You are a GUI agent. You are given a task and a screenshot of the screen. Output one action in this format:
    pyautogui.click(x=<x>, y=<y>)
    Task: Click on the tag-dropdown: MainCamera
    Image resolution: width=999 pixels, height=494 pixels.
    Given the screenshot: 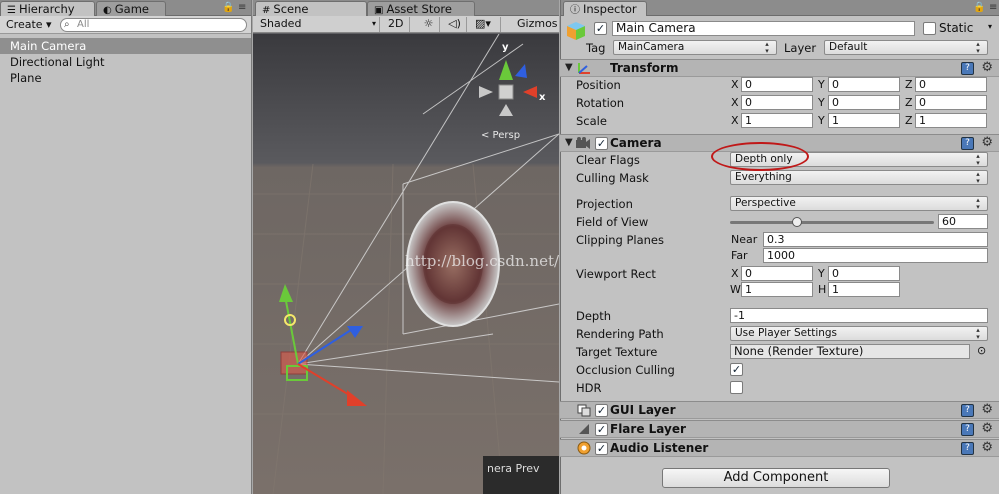 What is the action you would take?
    pyautogui.click(x=695, y=47)
    